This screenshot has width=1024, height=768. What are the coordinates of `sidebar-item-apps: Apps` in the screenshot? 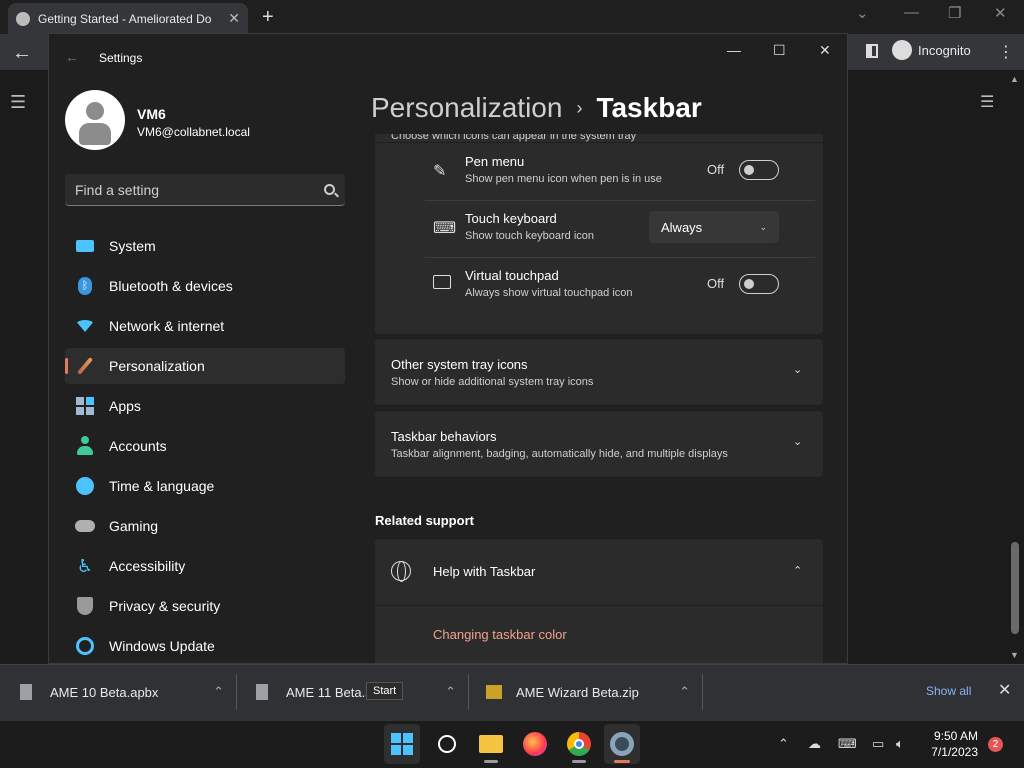 It's located at (205, 406).